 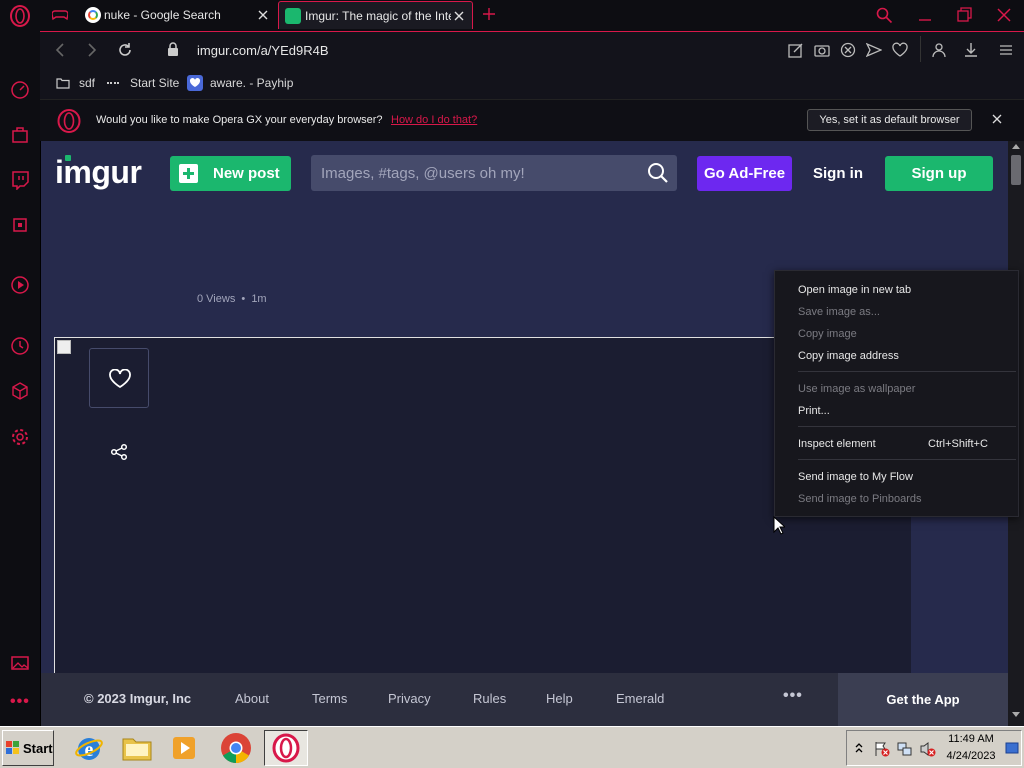 What do you see at coordinates (20, 180) in the screenshot?
I see `twitch-icon` at bounding box center [20, 180].